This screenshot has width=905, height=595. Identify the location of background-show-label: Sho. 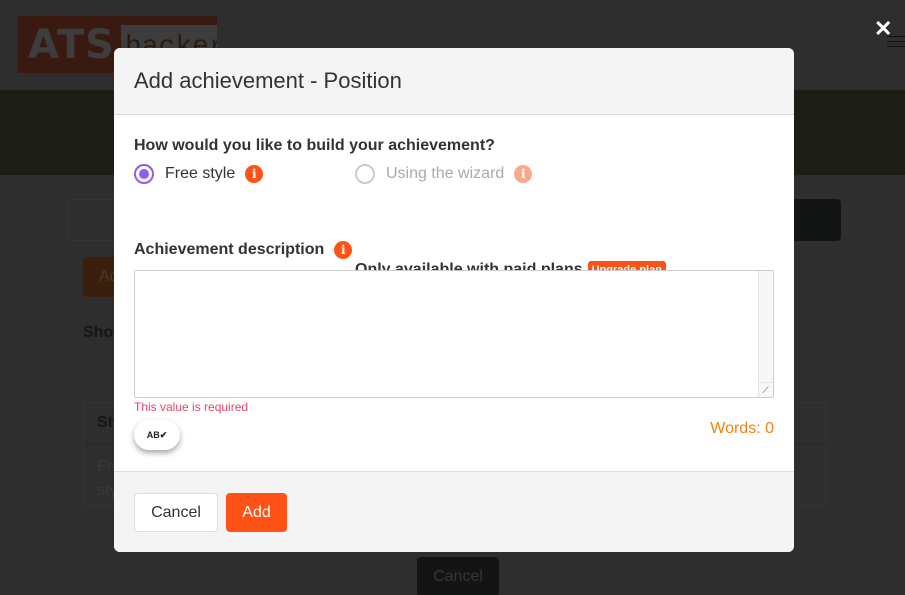
(98, 332).